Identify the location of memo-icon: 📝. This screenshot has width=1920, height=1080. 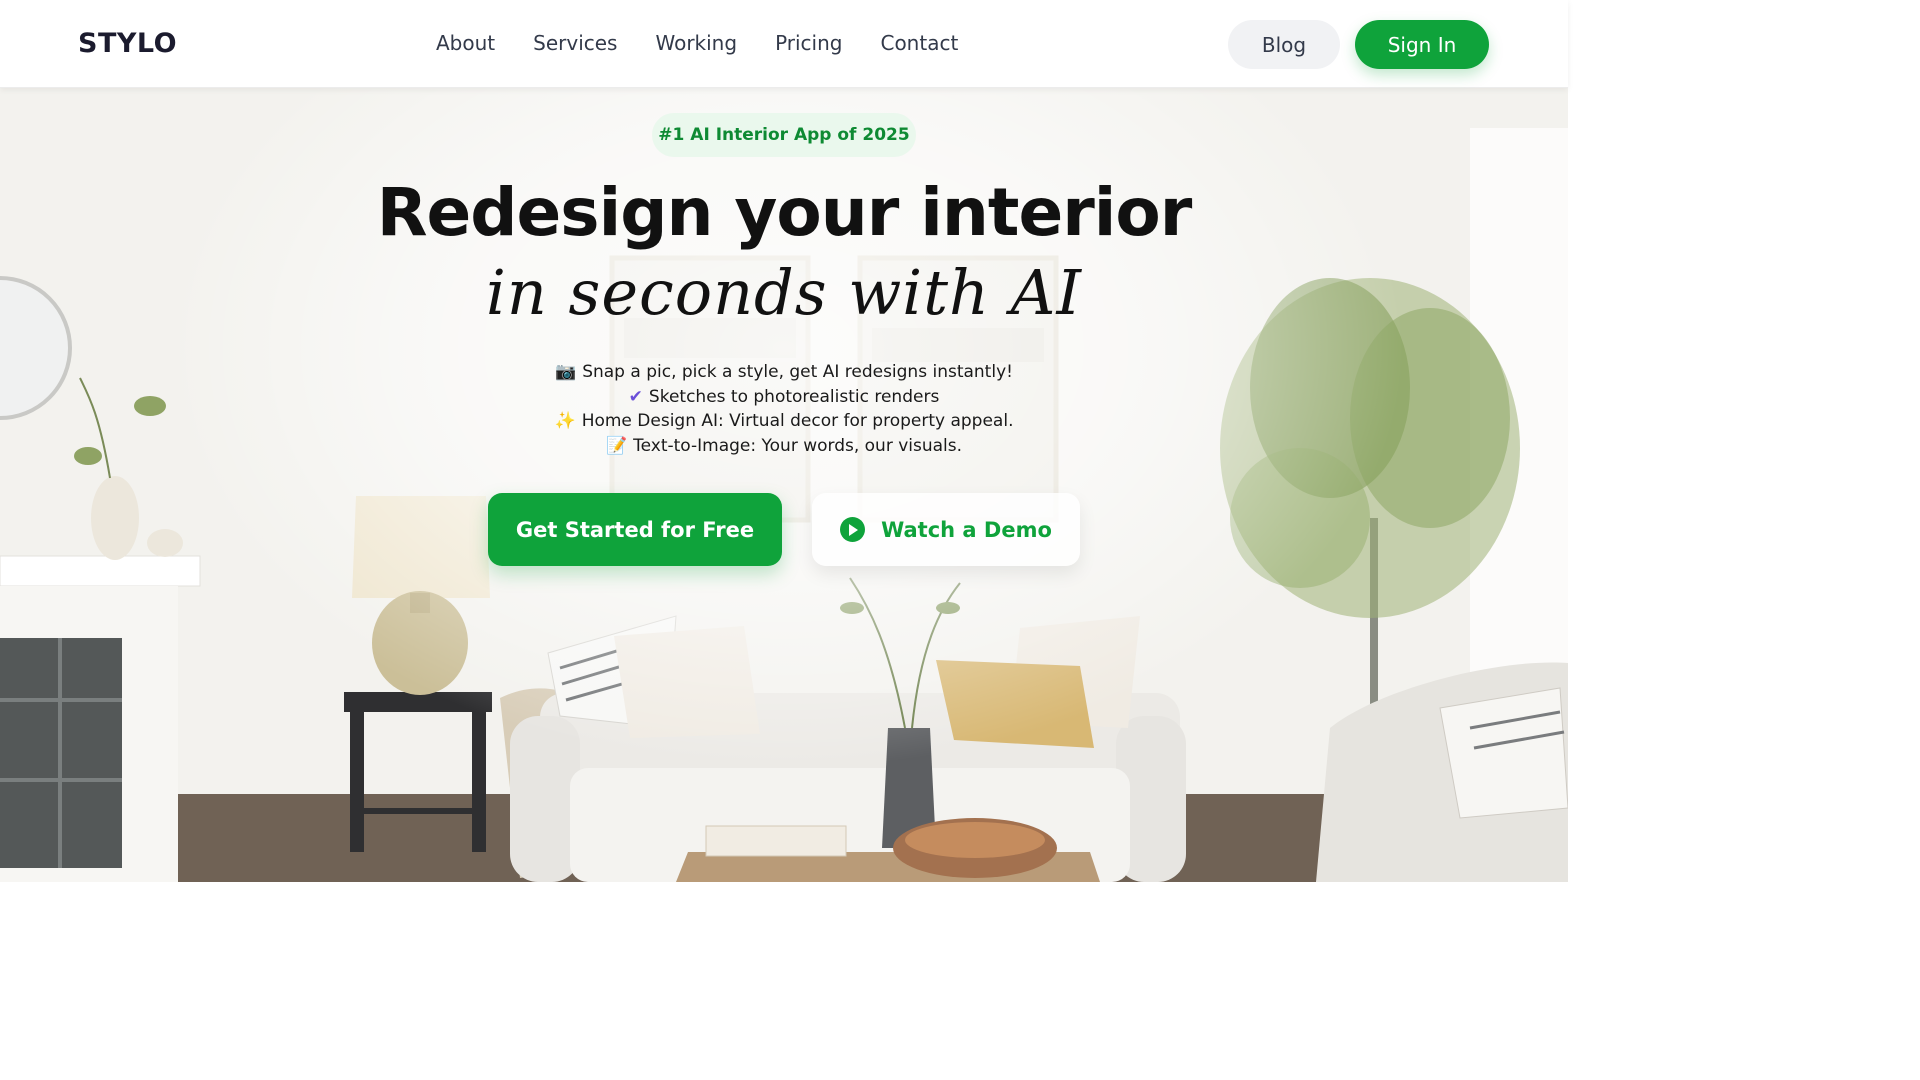
(616, 445).